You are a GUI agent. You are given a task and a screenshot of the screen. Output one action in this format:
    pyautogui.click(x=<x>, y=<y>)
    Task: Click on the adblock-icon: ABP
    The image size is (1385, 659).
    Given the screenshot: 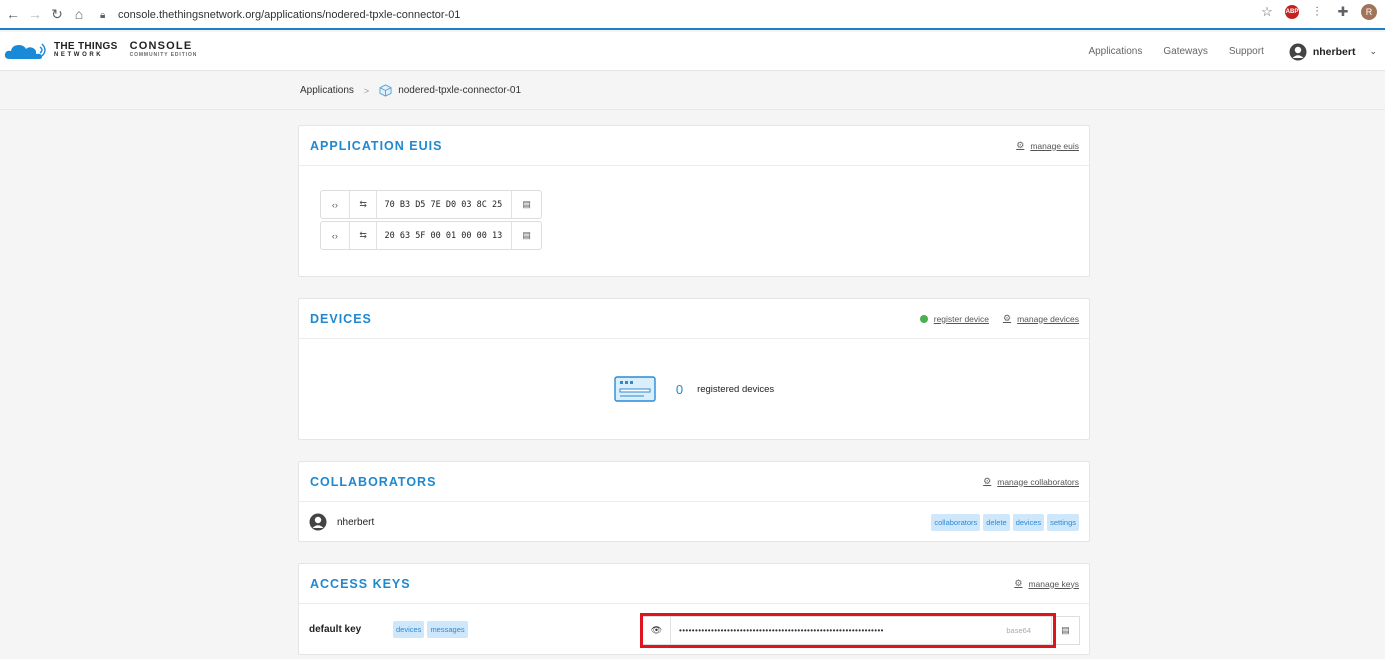 What is the action you would take?
    pyautogui.click(x=1292, y=12)
    